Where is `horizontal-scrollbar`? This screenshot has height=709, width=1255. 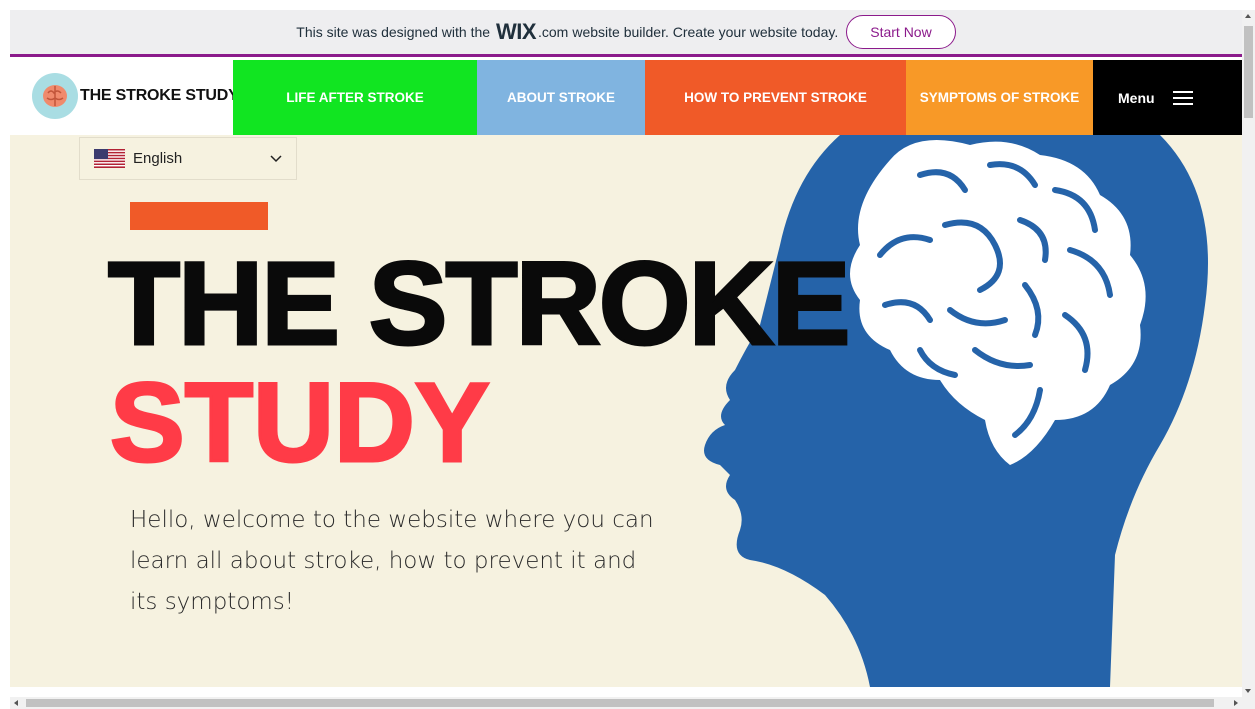
horizontal-scrollbar is located at coordinates (626, 703).